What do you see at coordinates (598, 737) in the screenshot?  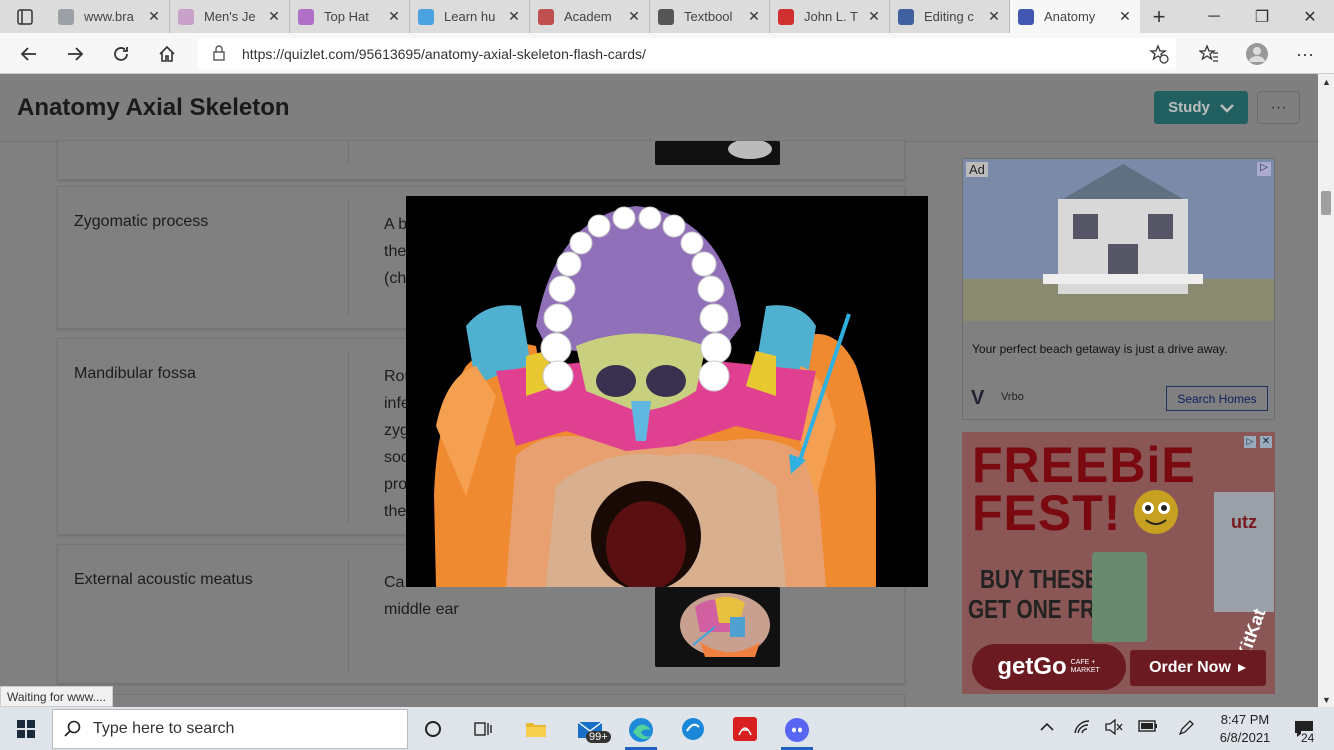 I see `mail-badge: 99+` at bounding box center [598, 737].